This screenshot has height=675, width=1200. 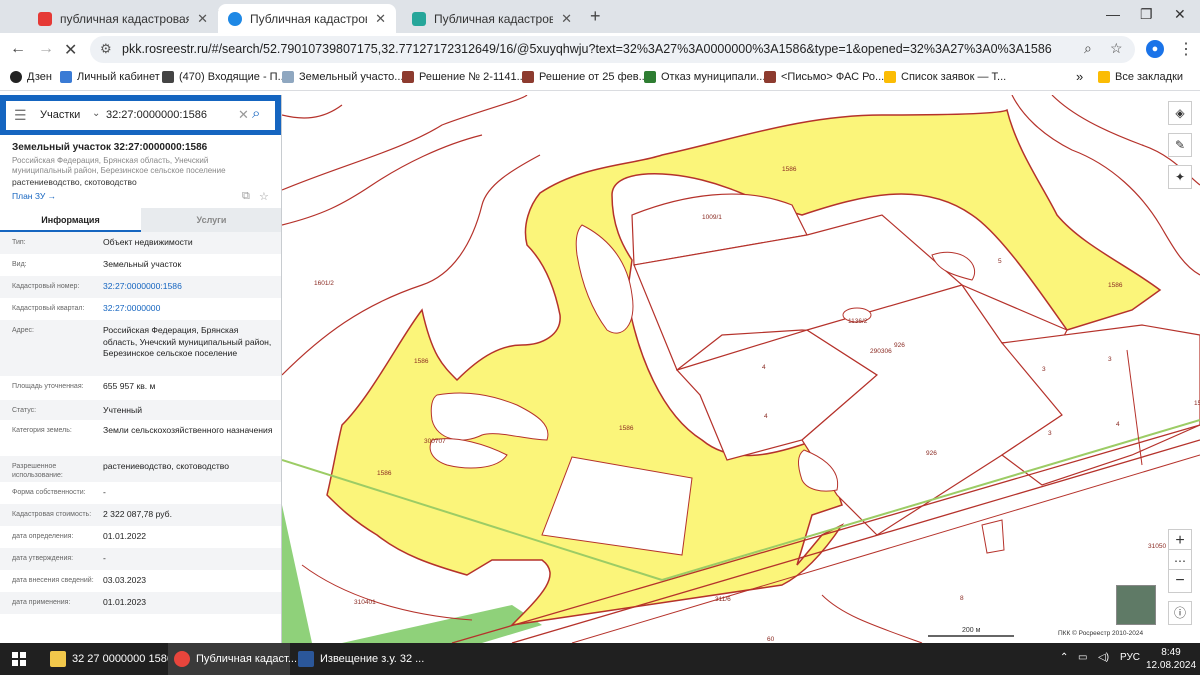 What do you see at coordinates (1180, 581) in the screenshot?
I see `zoom-out-button: −` at bounding box center [1180, 581].